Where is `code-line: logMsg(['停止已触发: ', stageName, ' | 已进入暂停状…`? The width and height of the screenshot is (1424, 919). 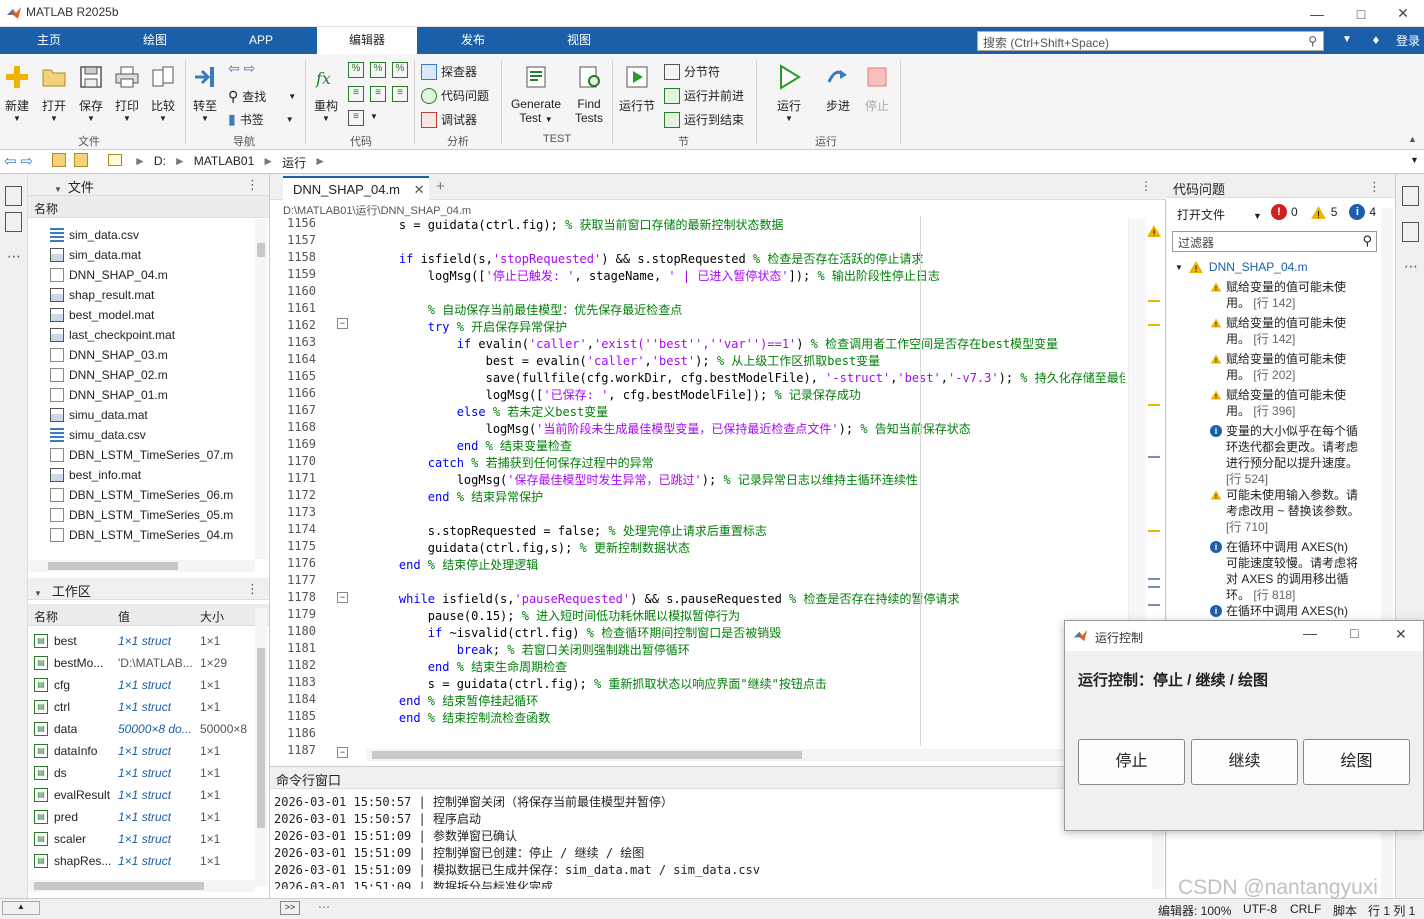 code-line: logMsg(['停止已触发: ', stageName, ' | 已进入暂停状… is located at coordinates (655, 275).